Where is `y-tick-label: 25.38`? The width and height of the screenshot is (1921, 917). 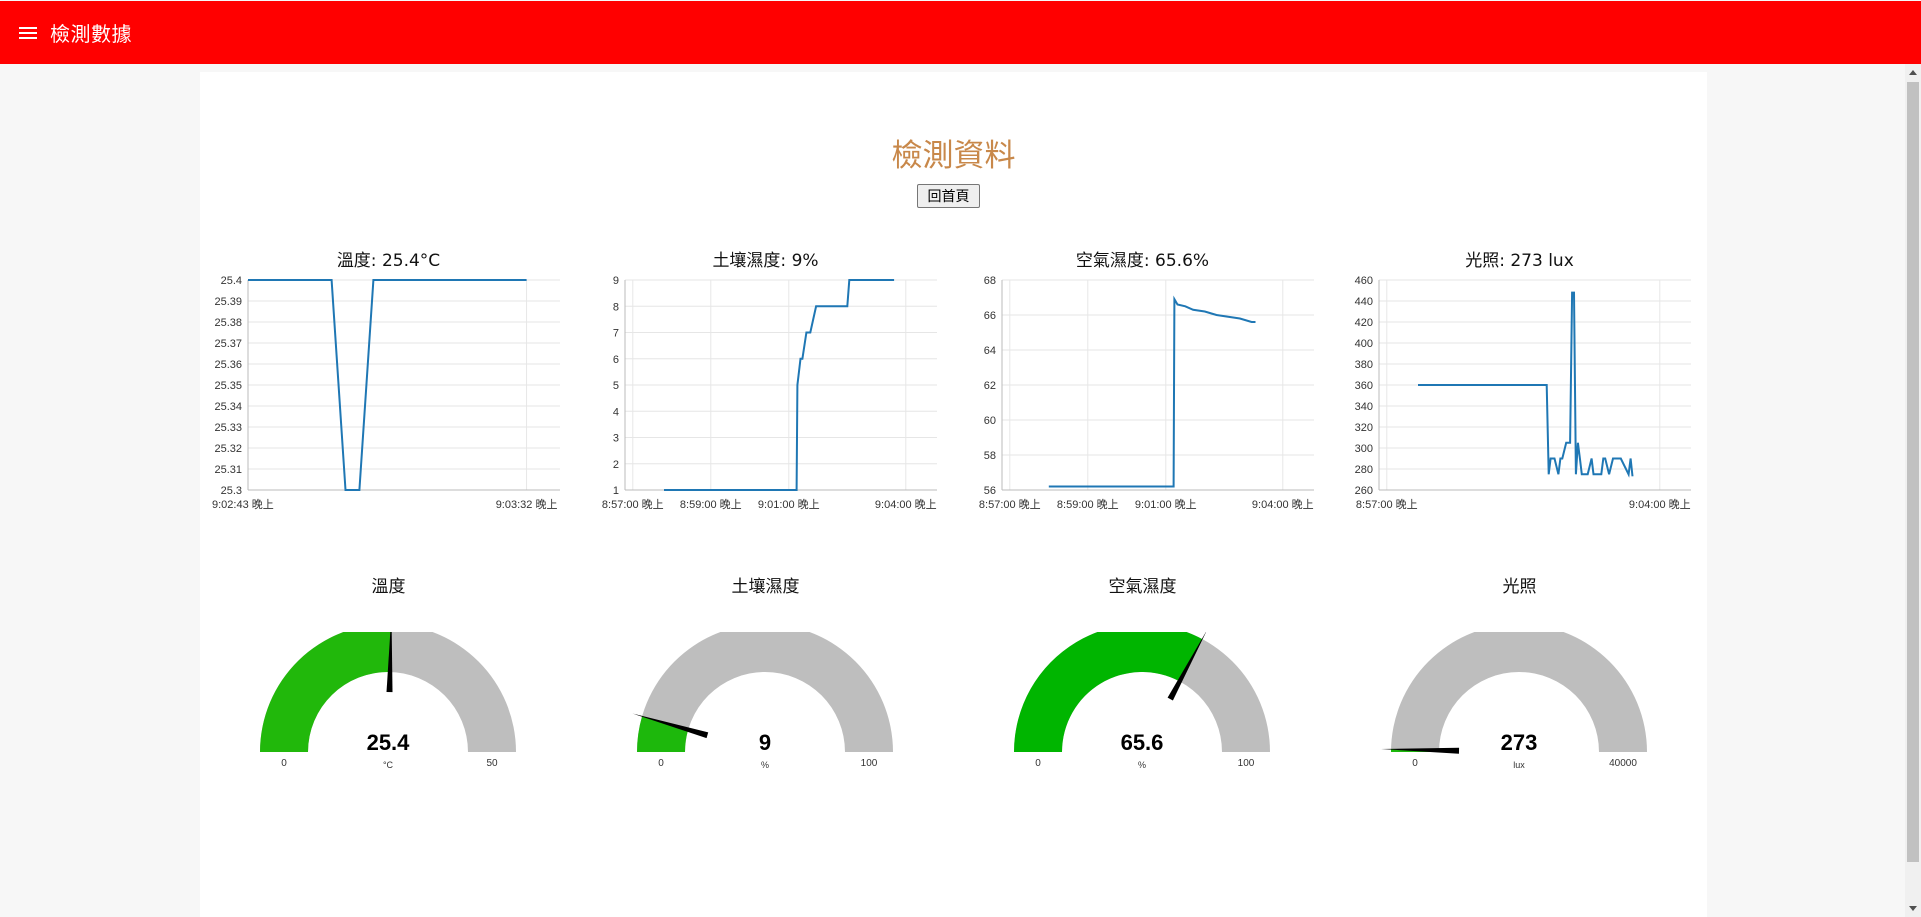
y-tick-label: 25.38 is located at coordinates (228, 323).